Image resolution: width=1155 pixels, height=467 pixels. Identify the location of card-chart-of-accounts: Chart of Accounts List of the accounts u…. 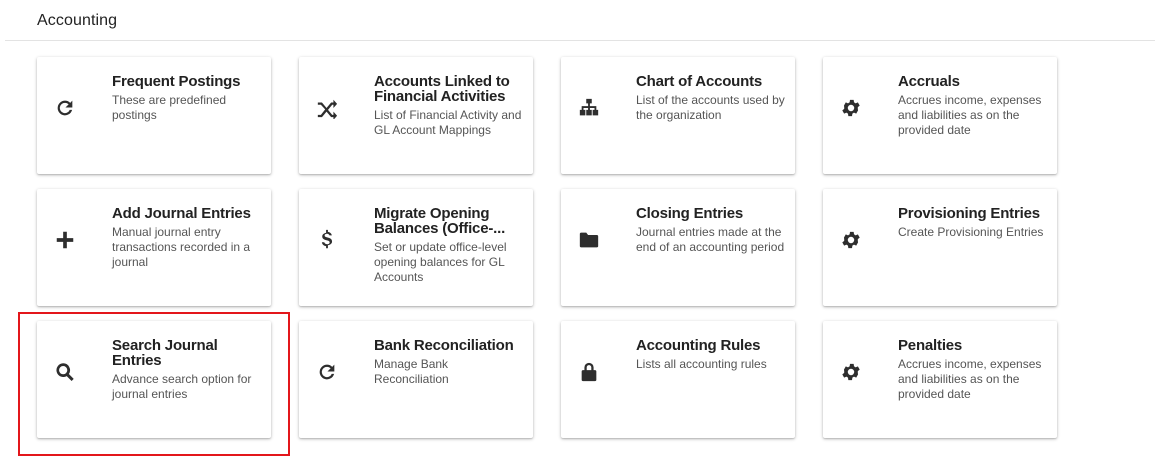
(678, 115).